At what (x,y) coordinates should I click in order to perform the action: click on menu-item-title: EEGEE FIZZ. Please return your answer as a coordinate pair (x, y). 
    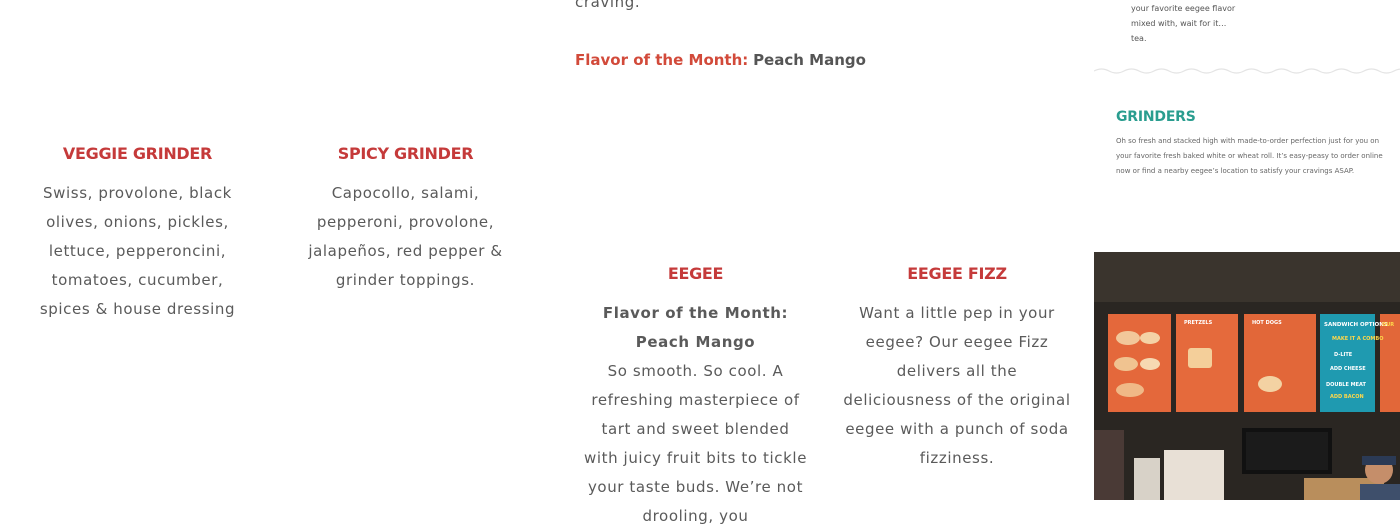
    Looking at the image, I should click on (957, 273).